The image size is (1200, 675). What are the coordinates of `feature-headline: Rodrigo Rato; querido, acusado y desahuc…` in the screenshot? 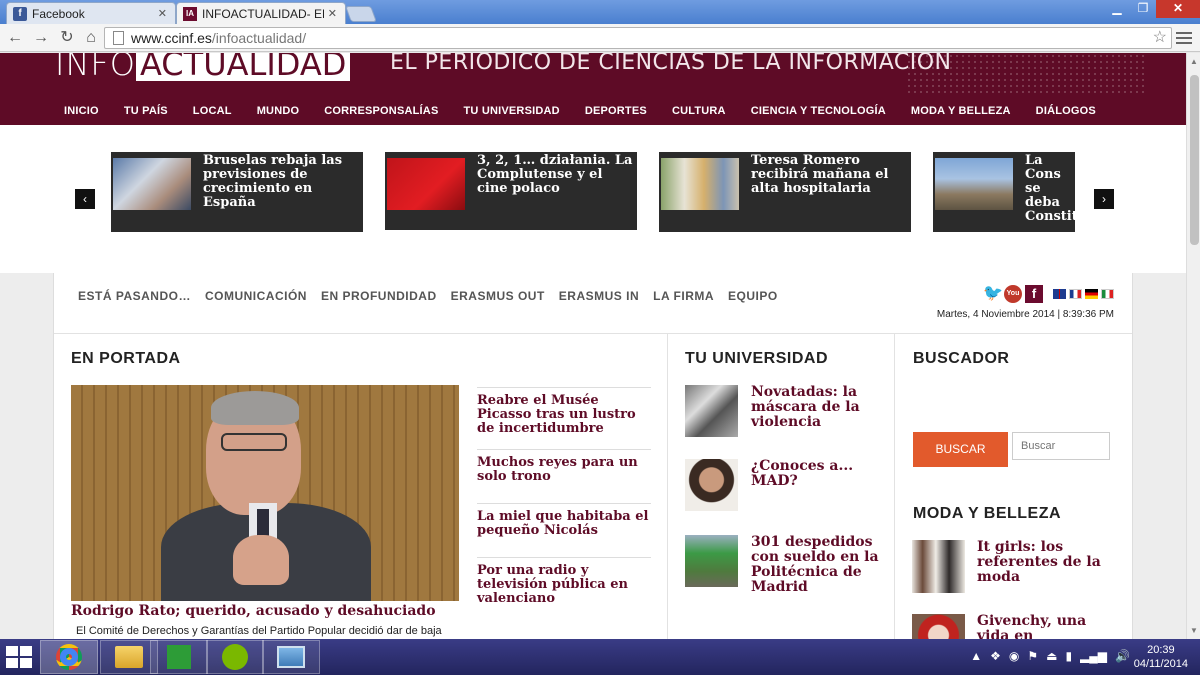 It's located at (253, 611).